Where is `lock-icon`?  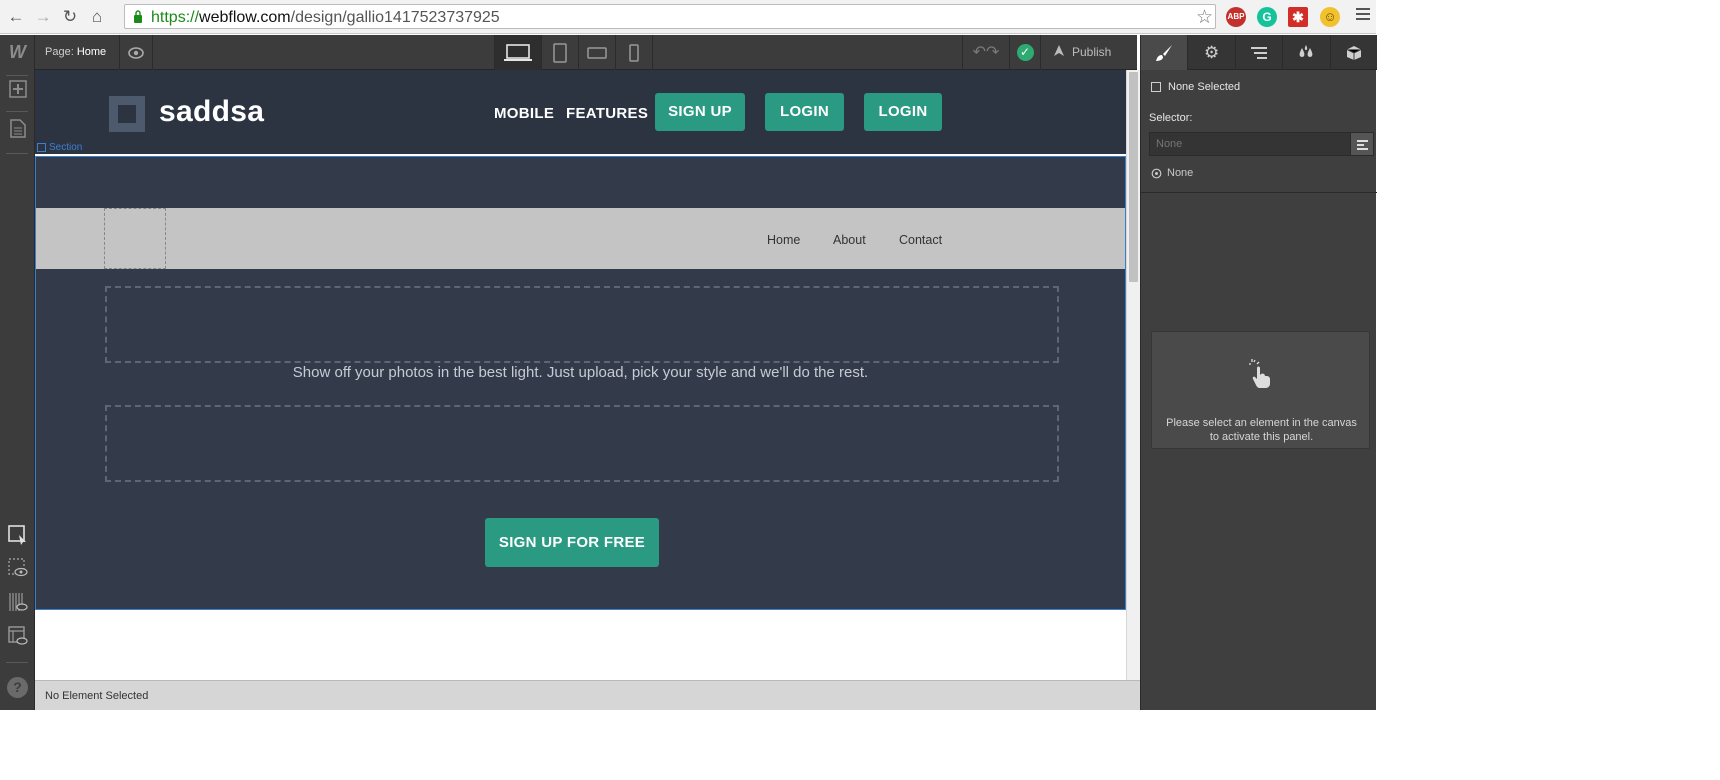
lock-icon is located at coordinates (138, 16).